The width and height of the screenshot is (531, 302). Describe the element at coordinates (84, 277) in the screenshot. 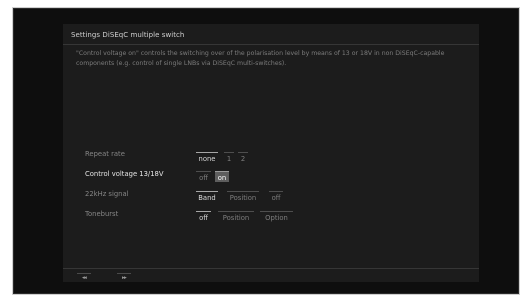

I see `rewind-icon: ◂◂` at that location.